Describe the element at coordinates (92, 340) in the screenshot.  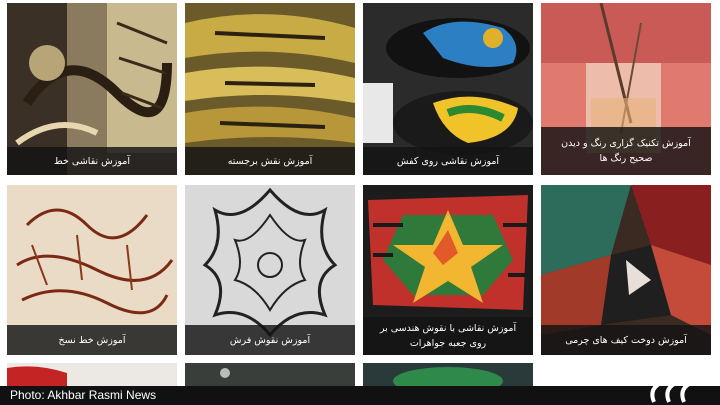
I see `tile-caption: آموزش خط نسخ` at that location.